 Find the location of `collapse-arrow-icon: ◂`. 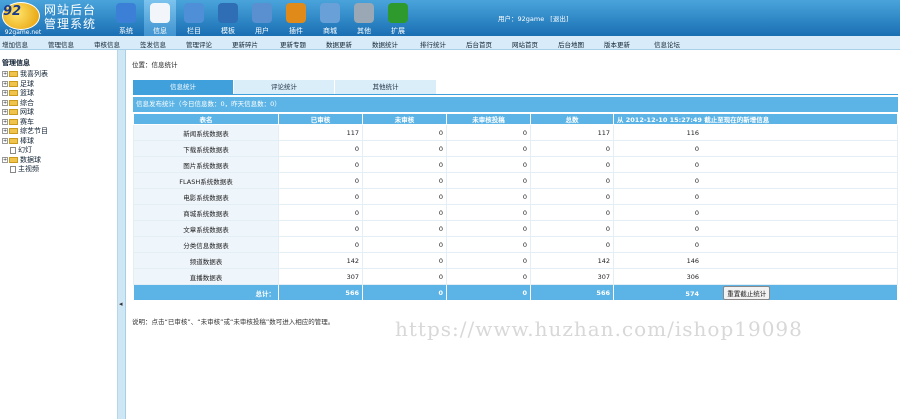

collapse-arrow-icon: ◂ is located at coordinates (121, 304).